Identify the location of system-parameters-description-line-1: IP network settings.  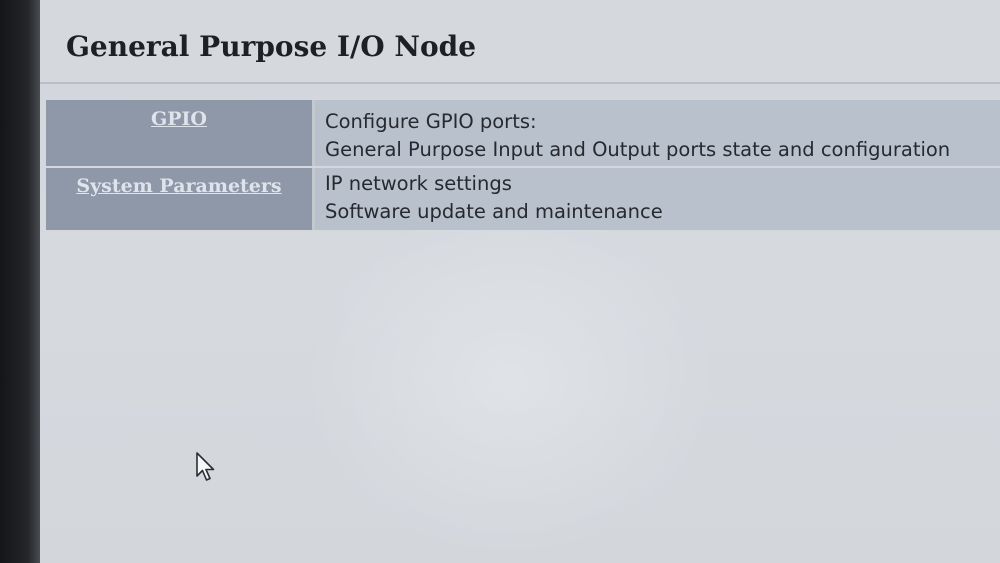
(418, 183).